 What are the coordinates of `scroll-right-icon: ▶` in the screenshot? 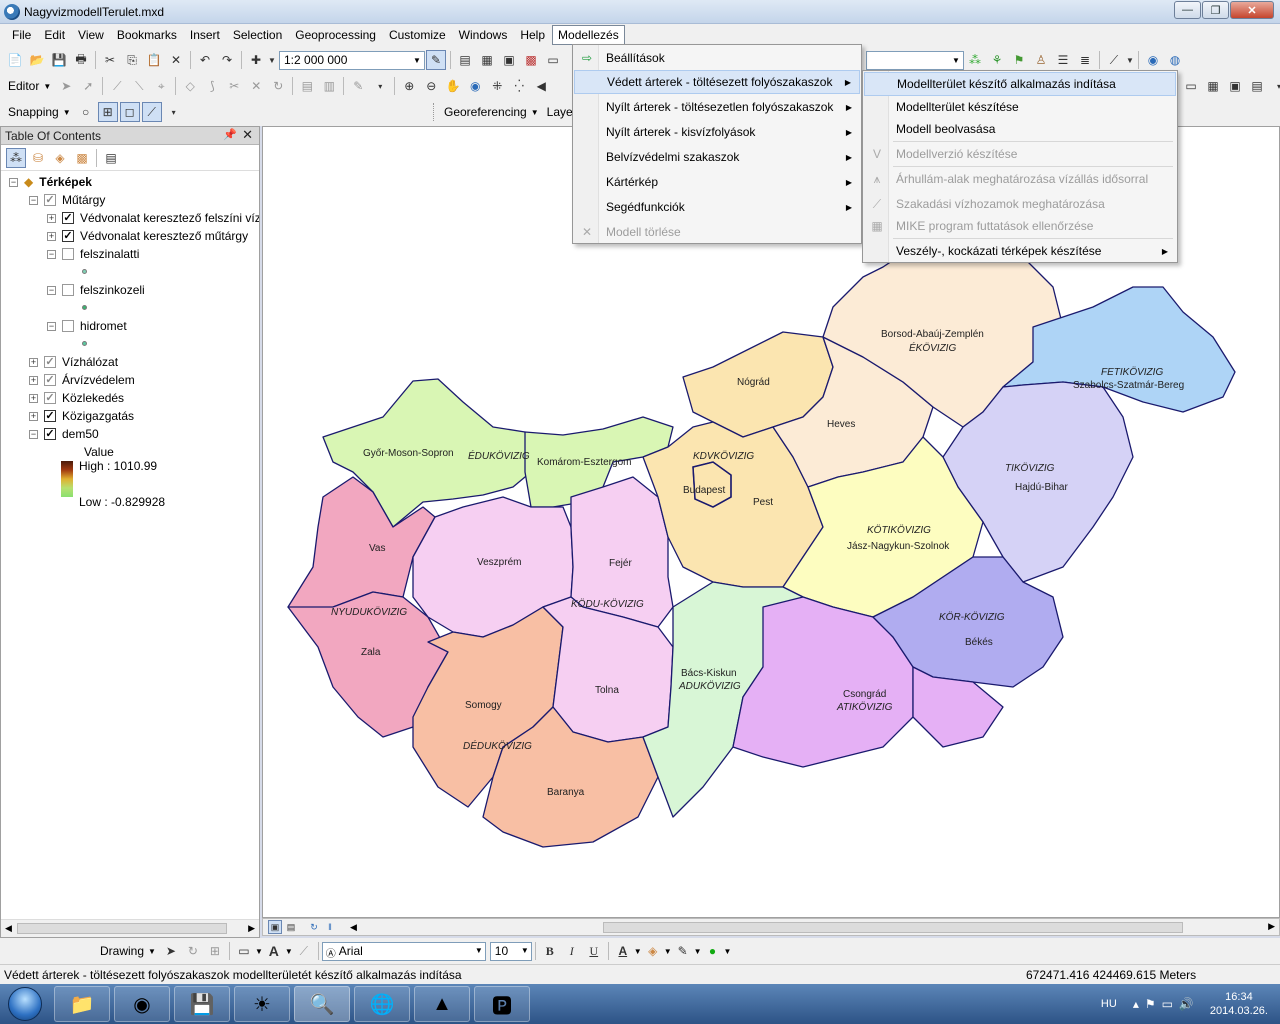 It's located at (251, 928).